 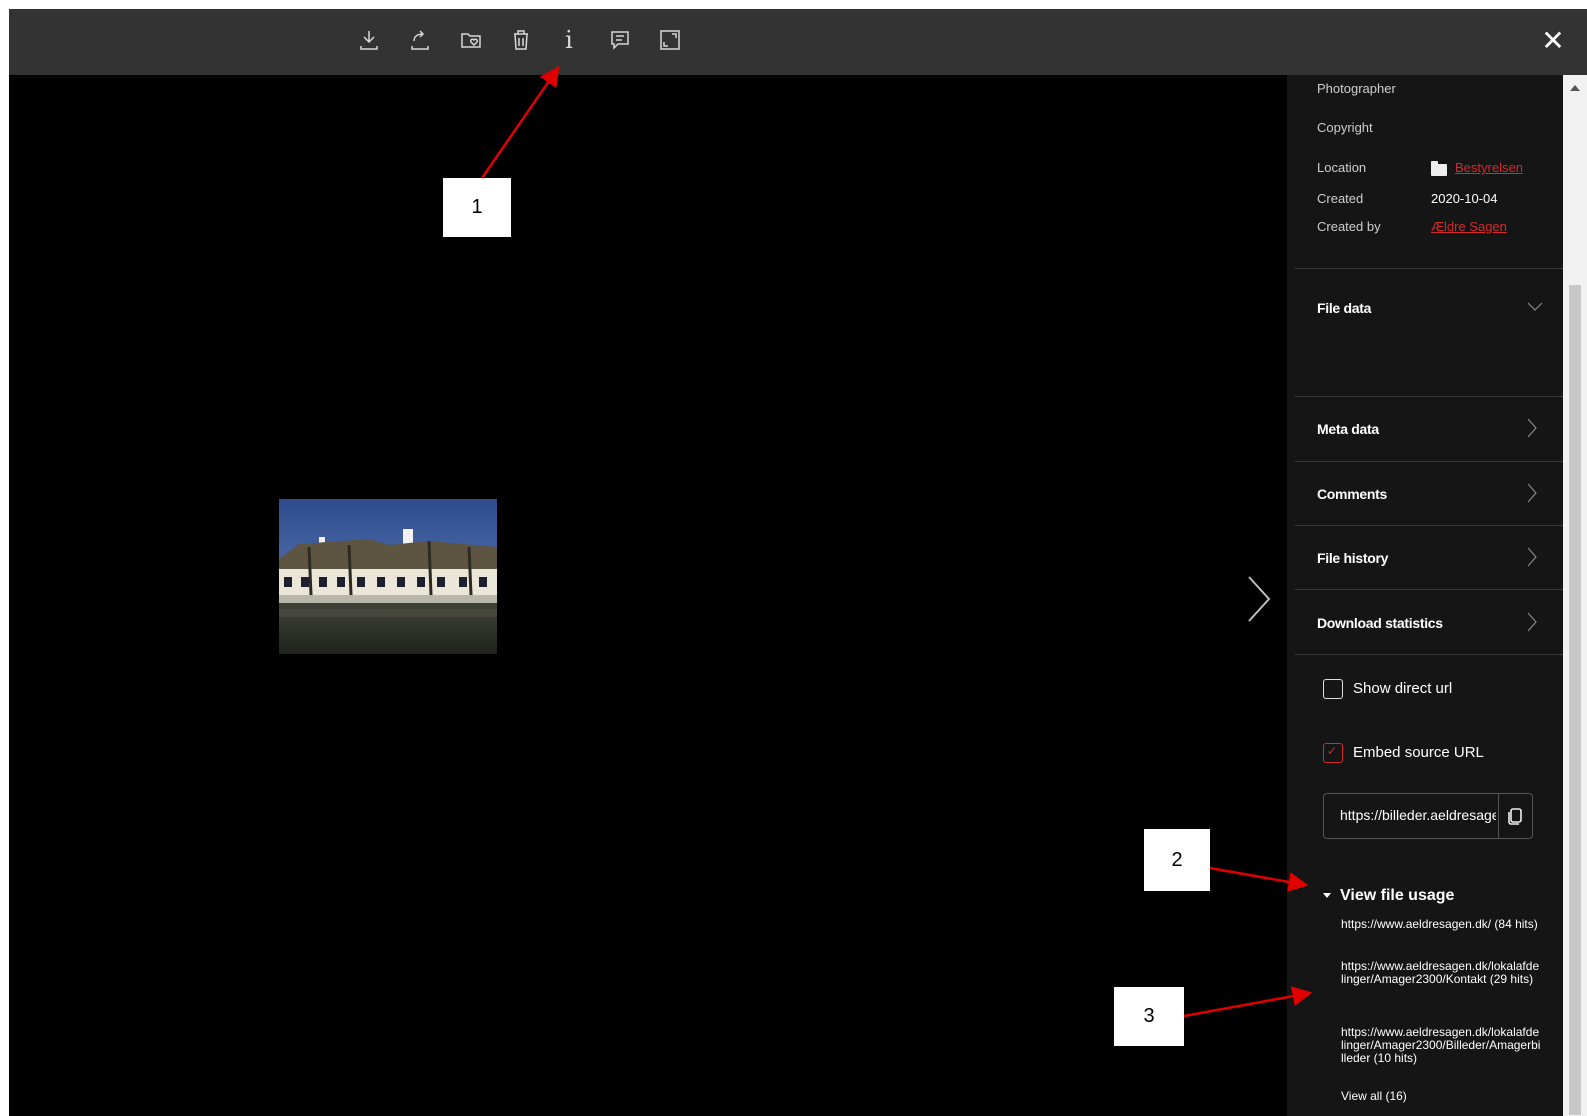 What do you see at coordinates (1374, 1096) in the screenshot?
I see `view-all-link: View all (16)` at bounding box center [1374, 1096].